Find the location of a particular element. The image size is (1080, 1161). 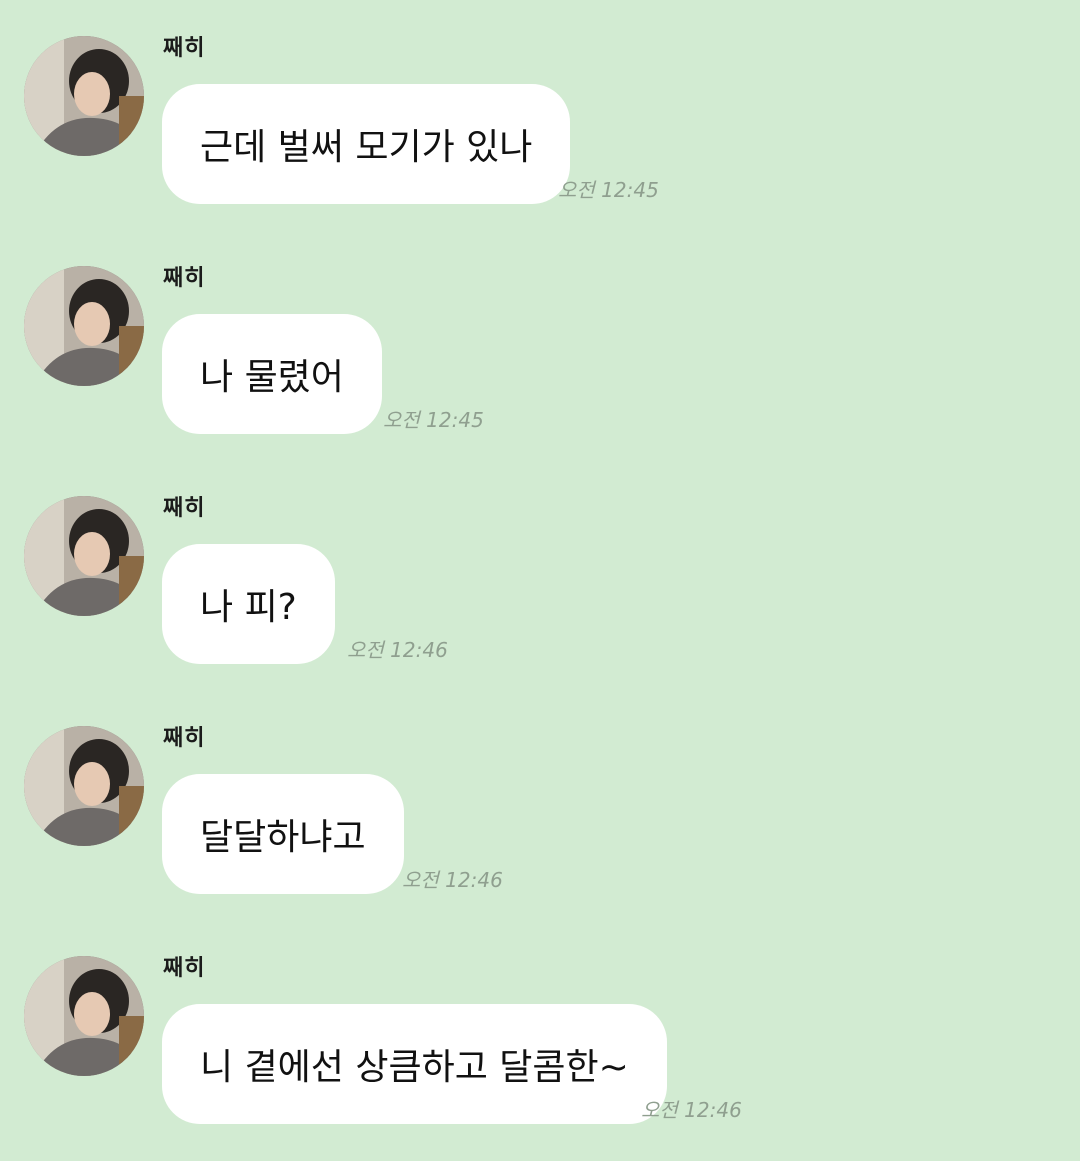

message-bubble: 근데 벌써 모기가 있나 is located at coordinates (366, 144).